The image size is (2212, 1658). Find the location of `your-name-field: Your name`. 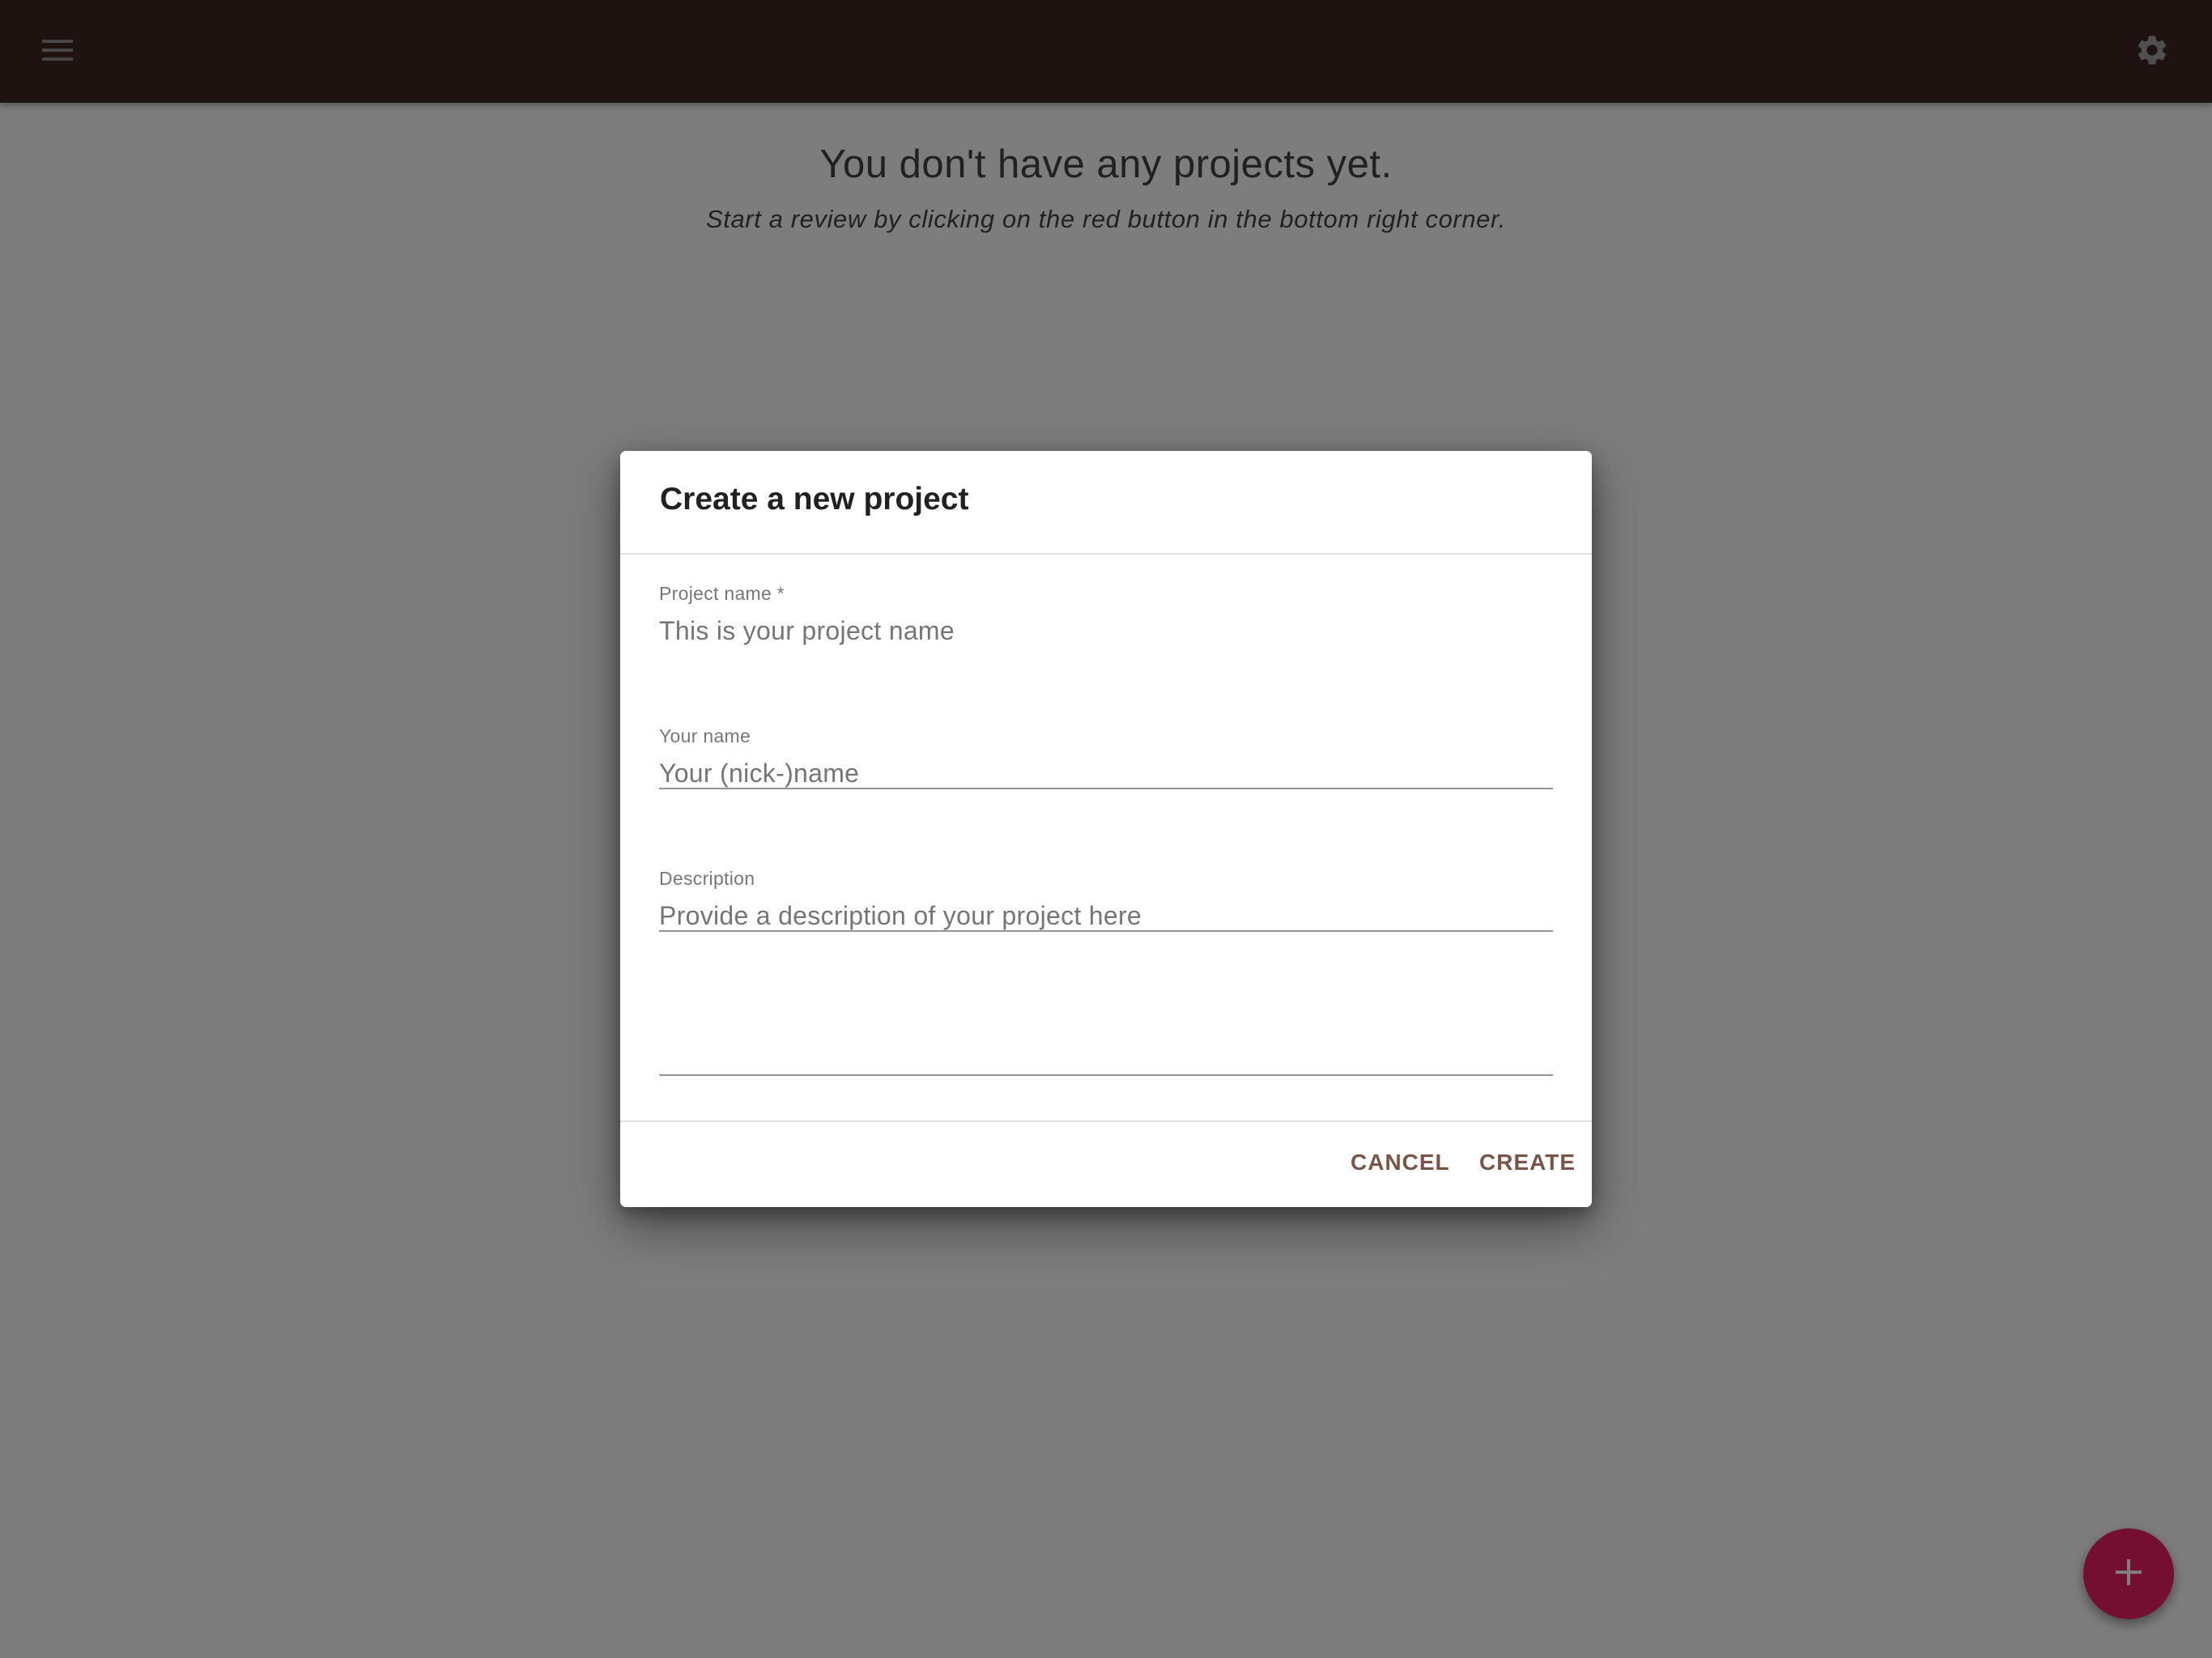

your-name-field: Your name is located at coordinates (1106, 828).